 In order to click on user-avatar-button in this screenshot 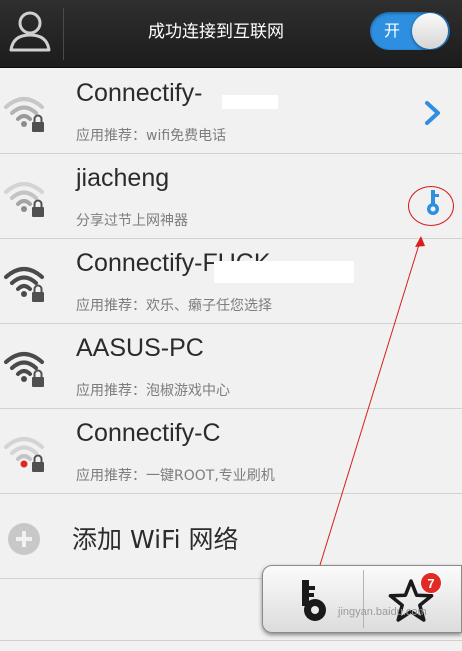, I will do `click(31, 34)`.